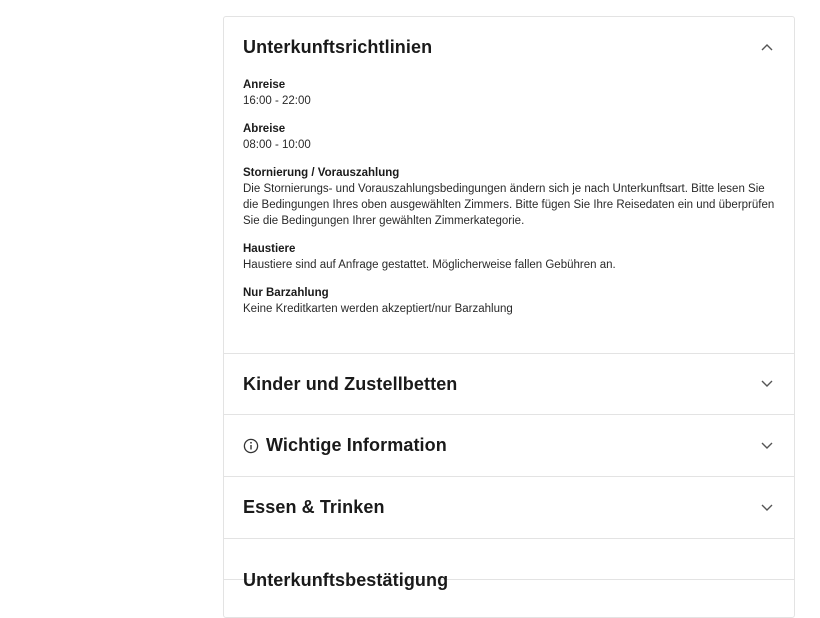 This screenshot has height=618, width=820. I want to click on policy-item-checkin: Anreise 16:00 - 22:00, so click(509, 93).